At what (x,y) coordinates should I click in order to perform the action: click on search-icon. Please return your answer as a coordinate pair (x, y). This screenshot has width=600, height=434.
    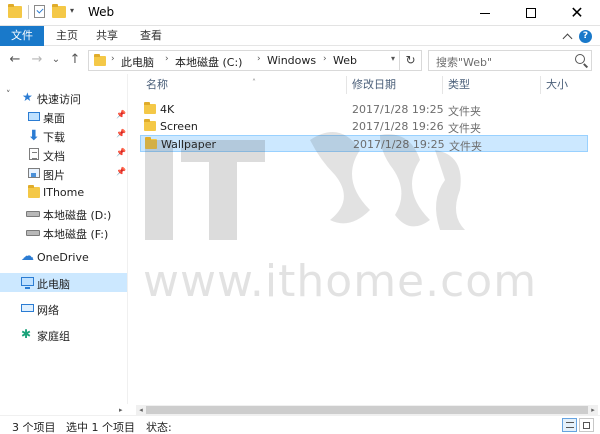
    Looking at the image, I should click on (580, 59).